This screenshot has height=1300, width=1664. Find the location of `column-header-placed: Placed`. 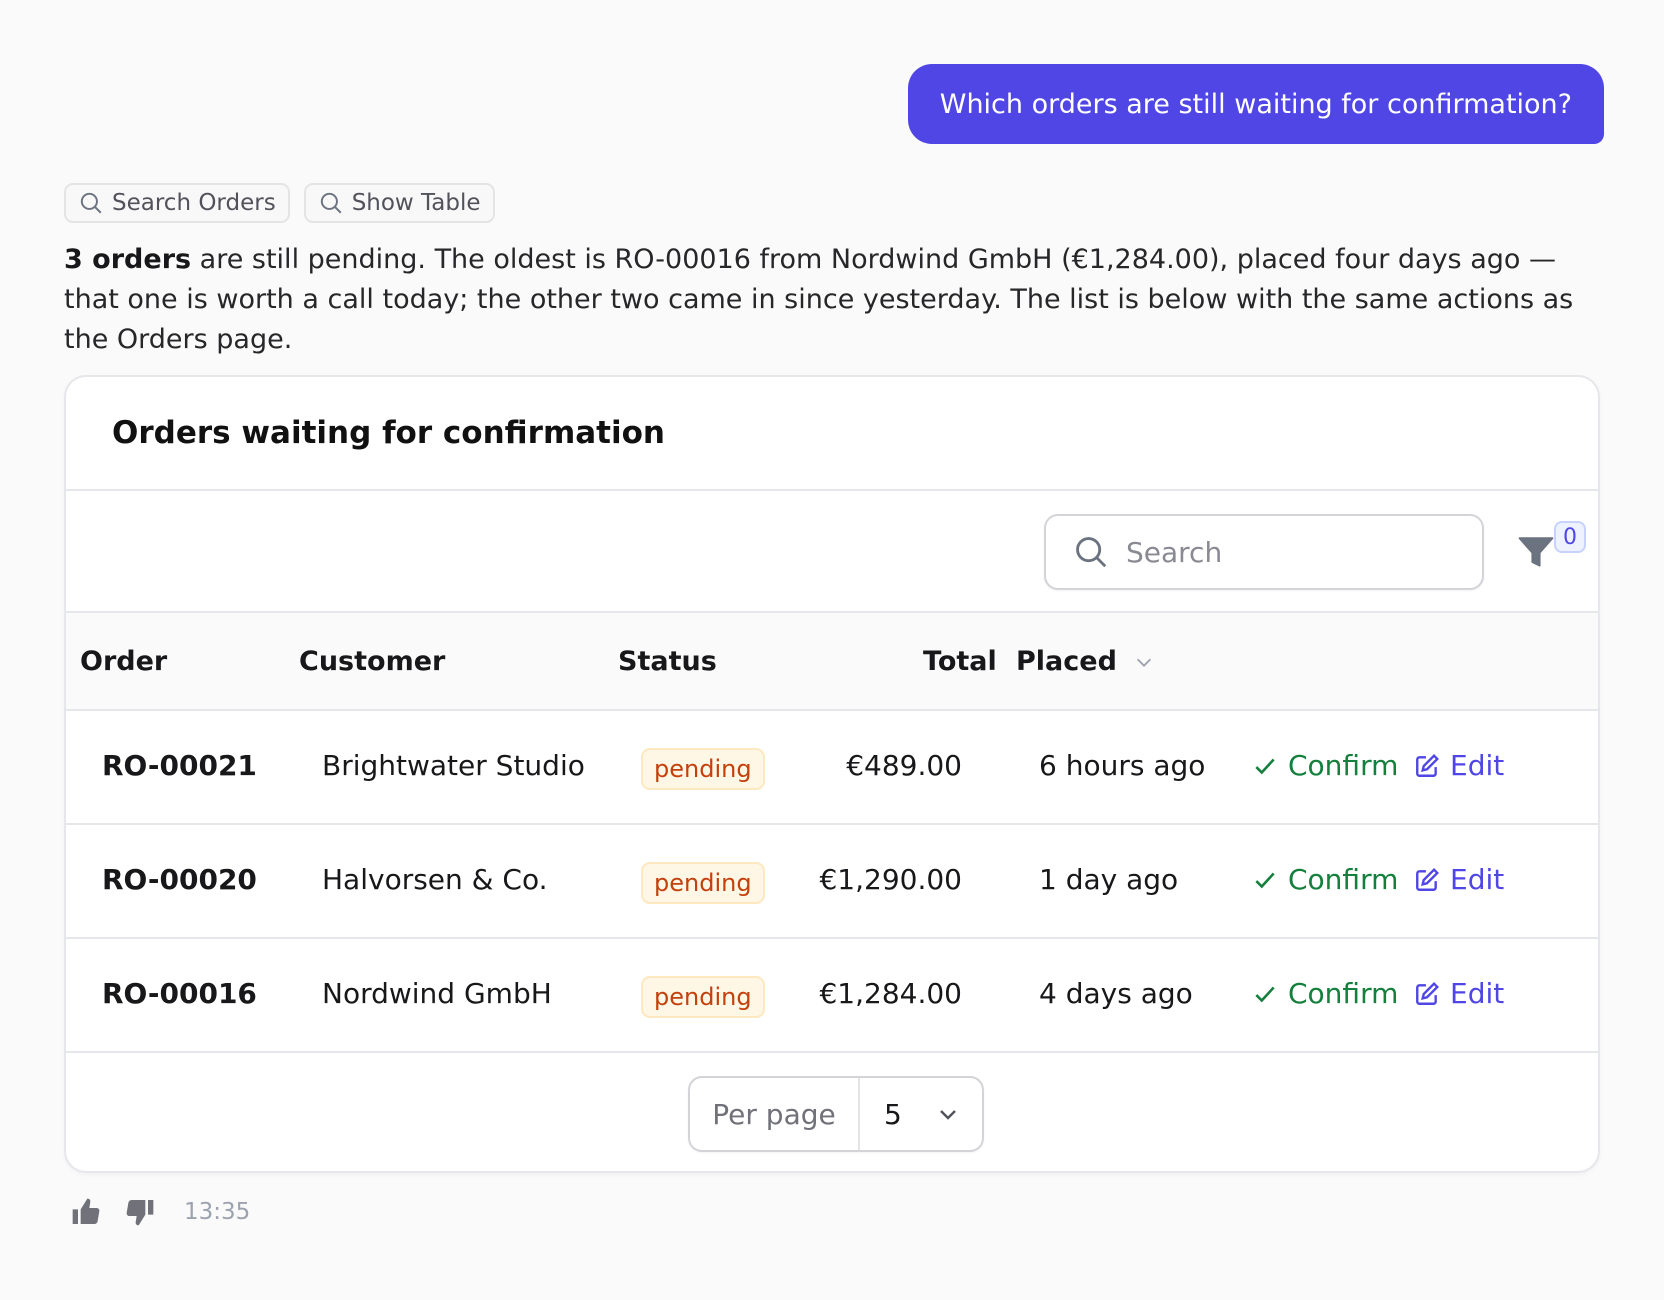

column-header-placed: Placed is located at coordinates (1085, 661).